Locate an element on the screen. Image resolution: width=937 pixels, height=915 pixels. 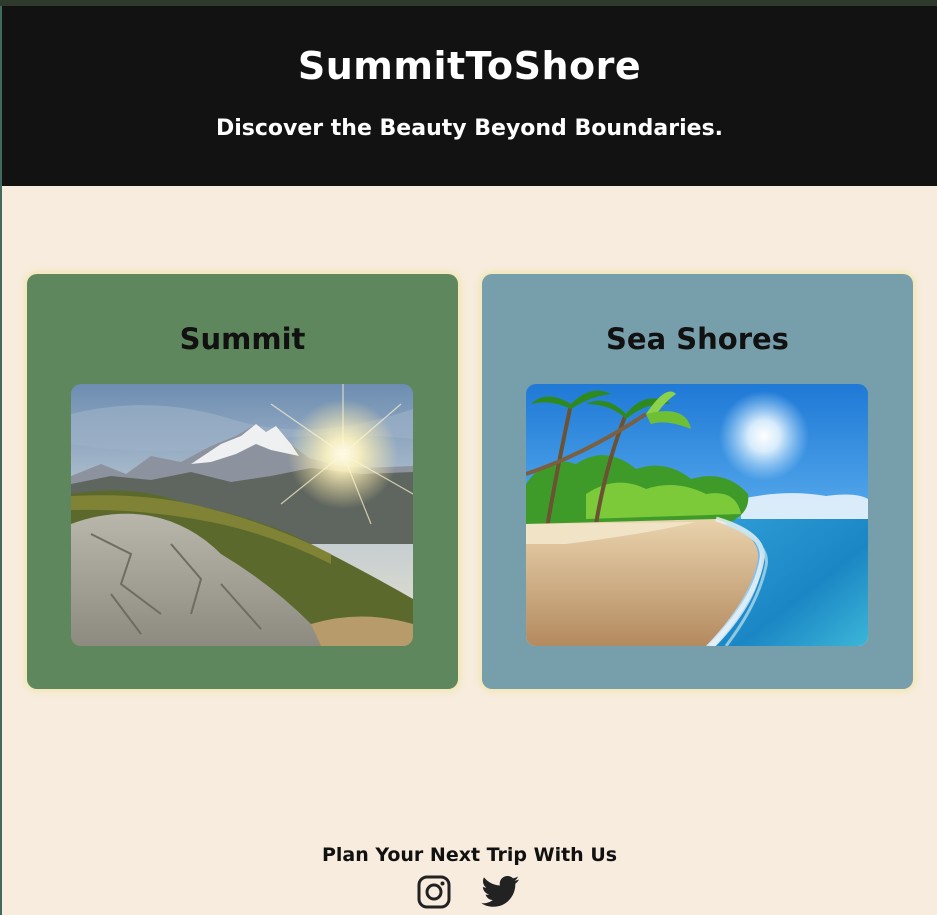
twitter-icon is located at coordinates (500, 891).